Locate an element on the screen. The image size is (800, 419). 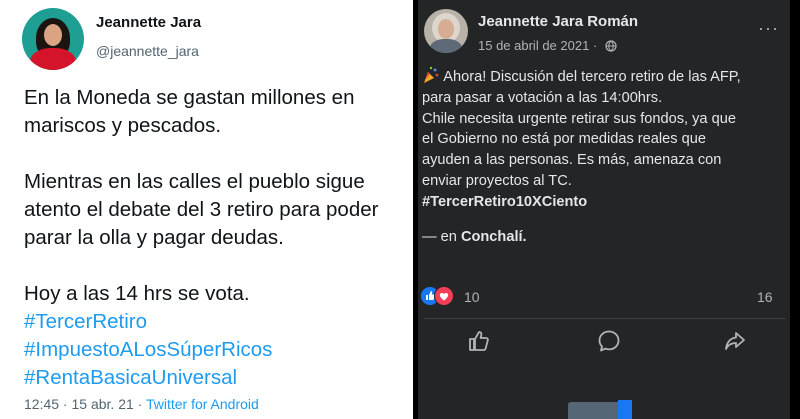
hashtag-link: #ImpuestoALosSúperRicos is located at coordinates (216, 350).